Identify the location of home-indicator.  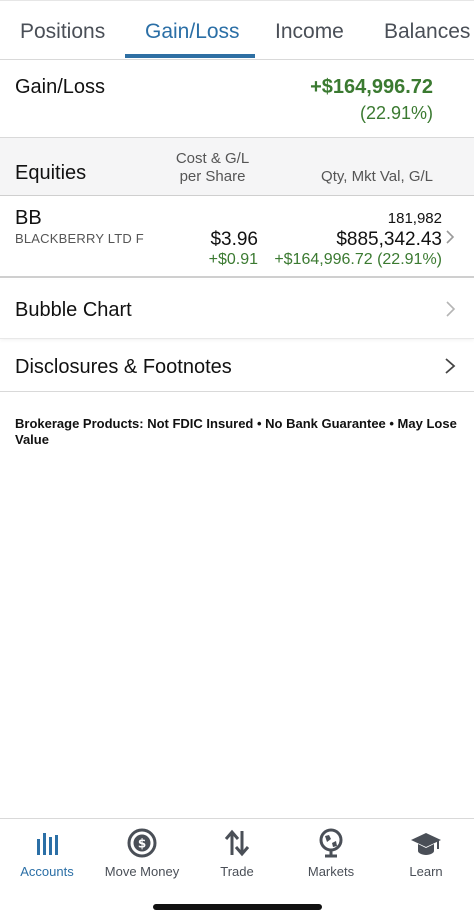
(237, 907).